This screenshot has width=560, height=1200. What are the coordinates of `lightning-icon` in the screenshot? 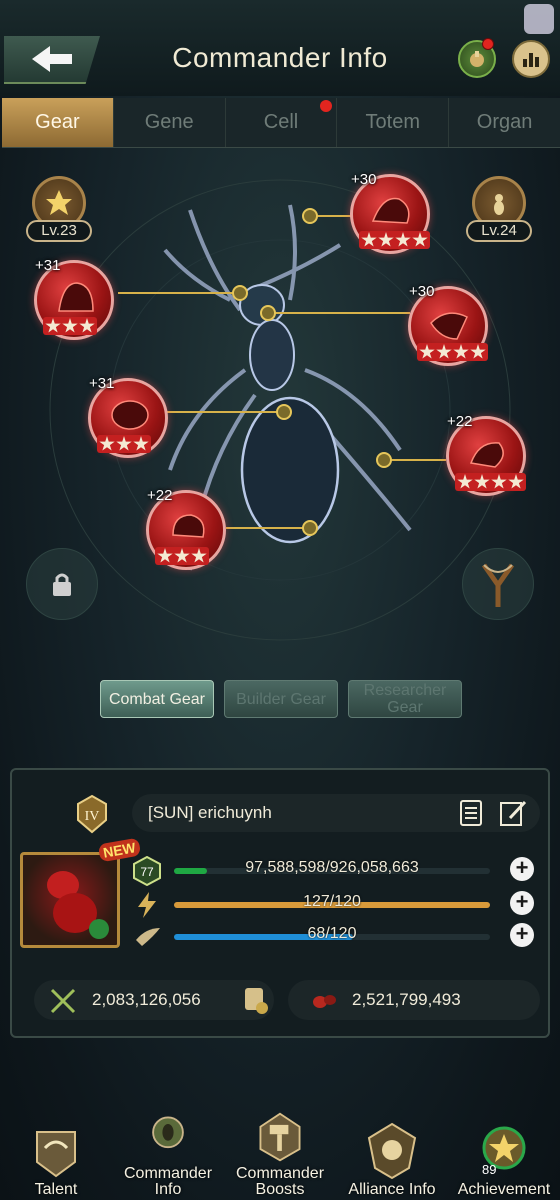 It's located at (147, 905).